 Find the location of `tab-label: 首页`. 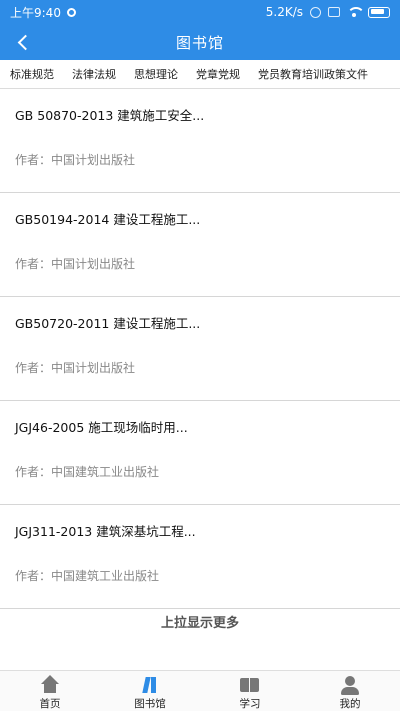

tab-label: 首页 is located at coordinates (50, 704).